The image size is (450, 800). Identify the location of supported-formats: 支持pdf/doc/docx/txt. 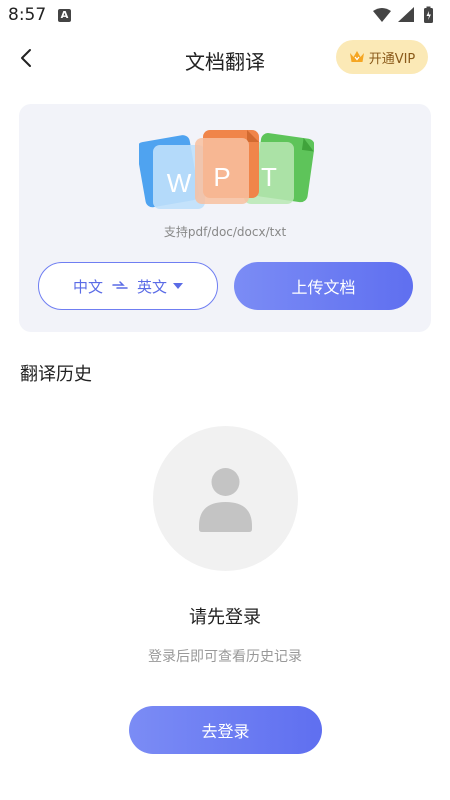
(225, 232).